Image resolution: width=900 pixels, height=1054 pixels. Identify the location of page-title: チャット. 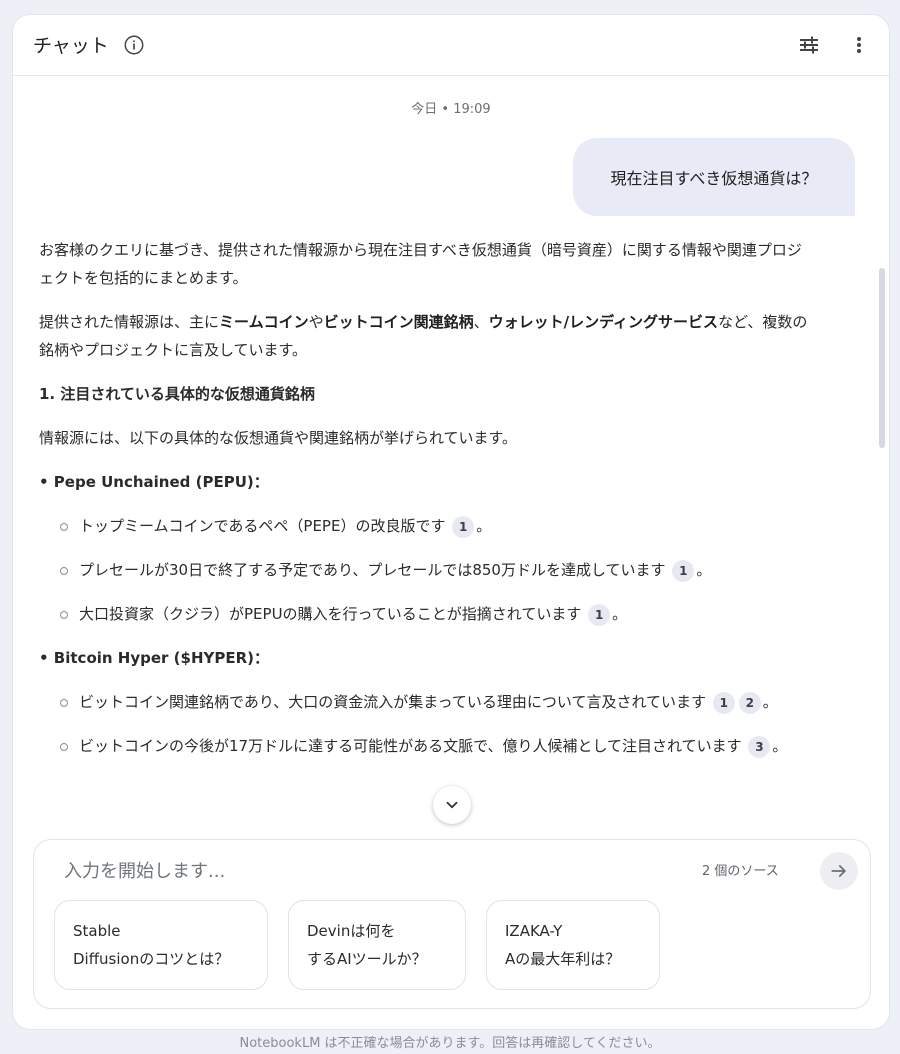
(71, 46).